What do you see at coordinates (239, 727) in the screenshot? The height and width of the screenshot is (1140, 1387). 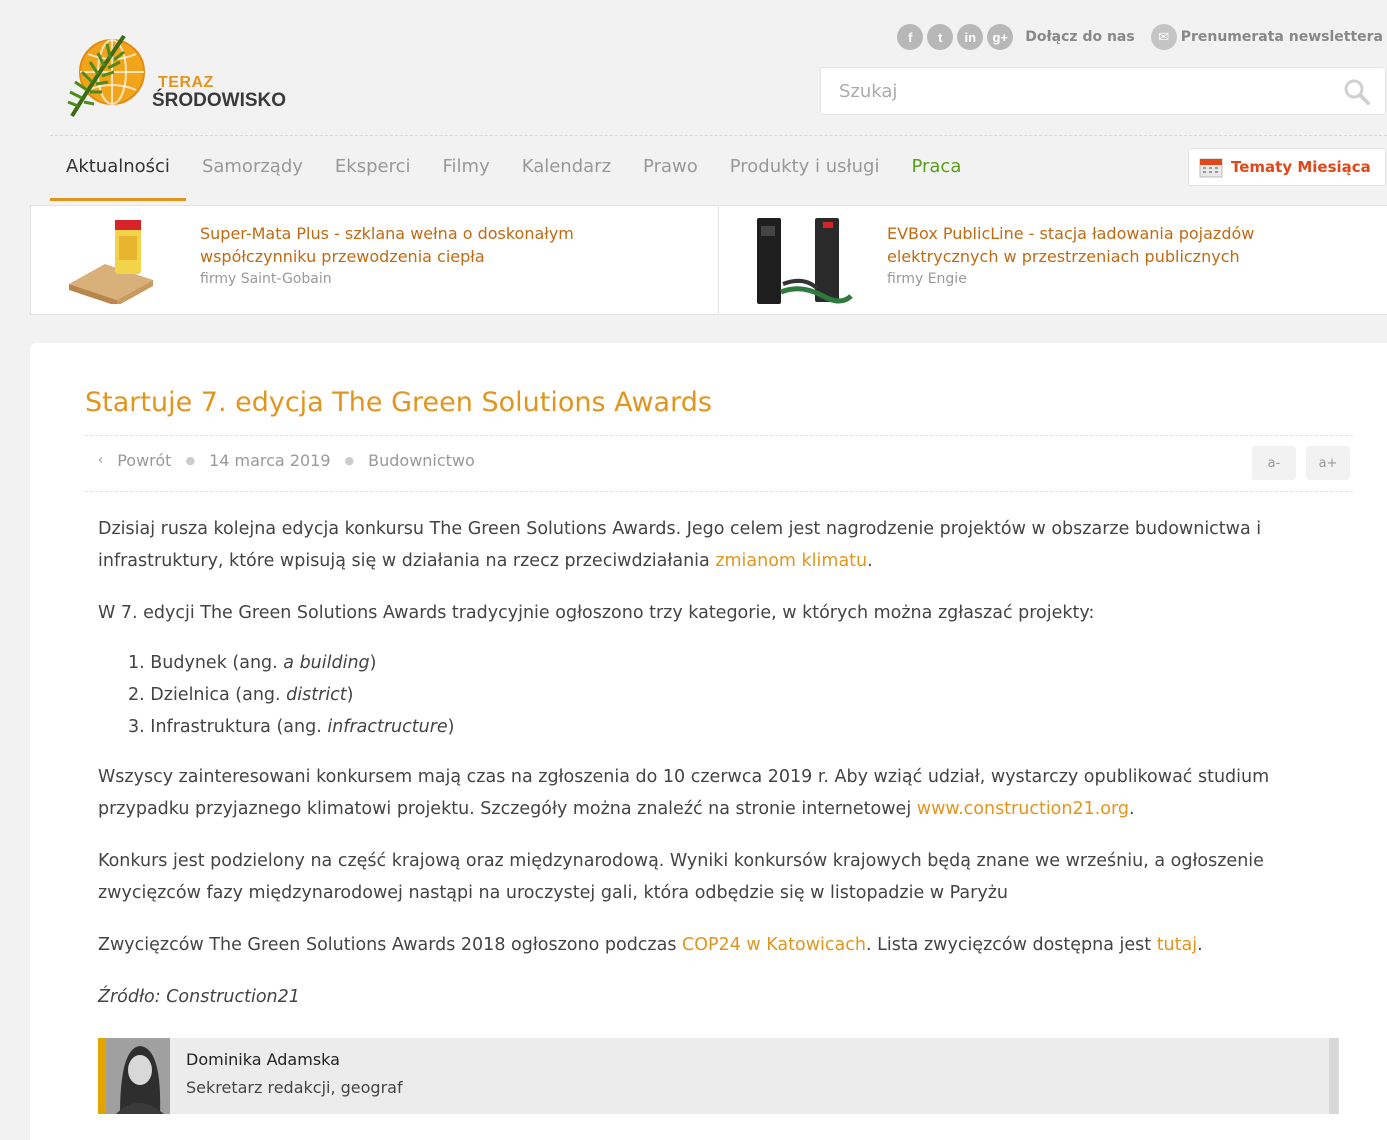 I see `list-text: Infrastruktura (ang.` at bounding box center [239, 727].